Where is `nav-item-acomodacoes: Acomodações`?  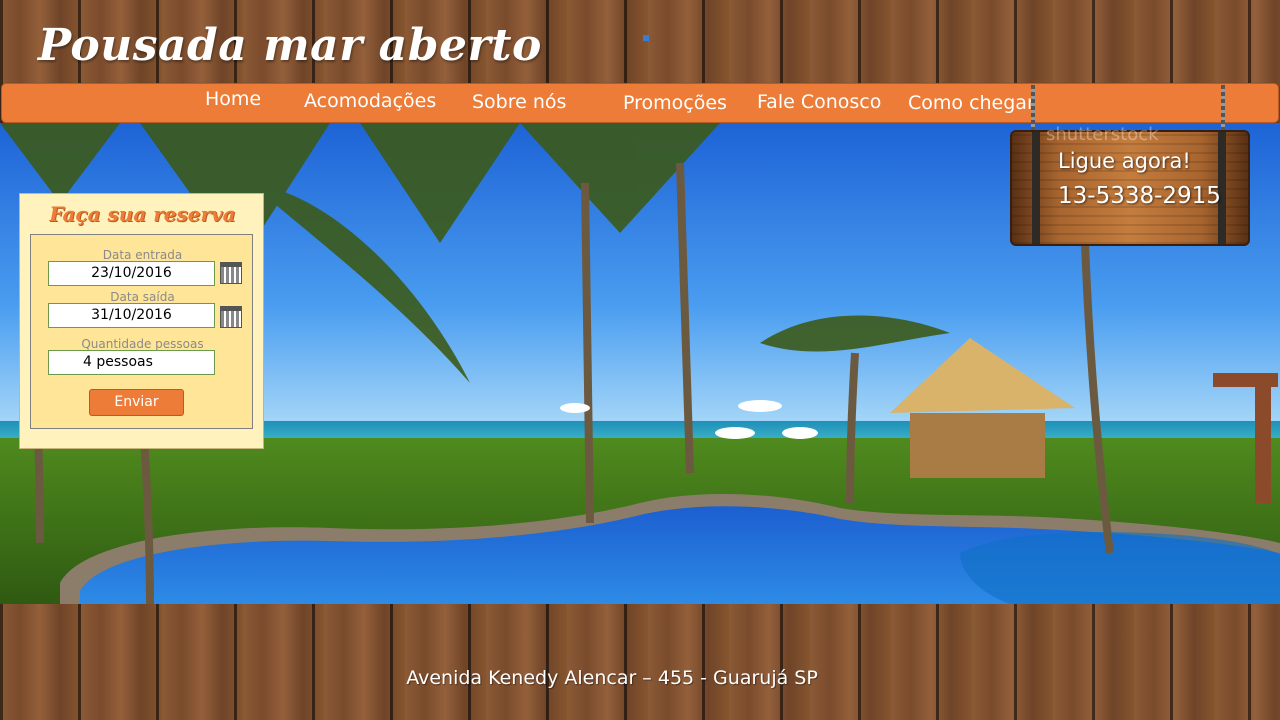
nav-item-acomodacoes: Acomodações is located at coordinates (370, 101).